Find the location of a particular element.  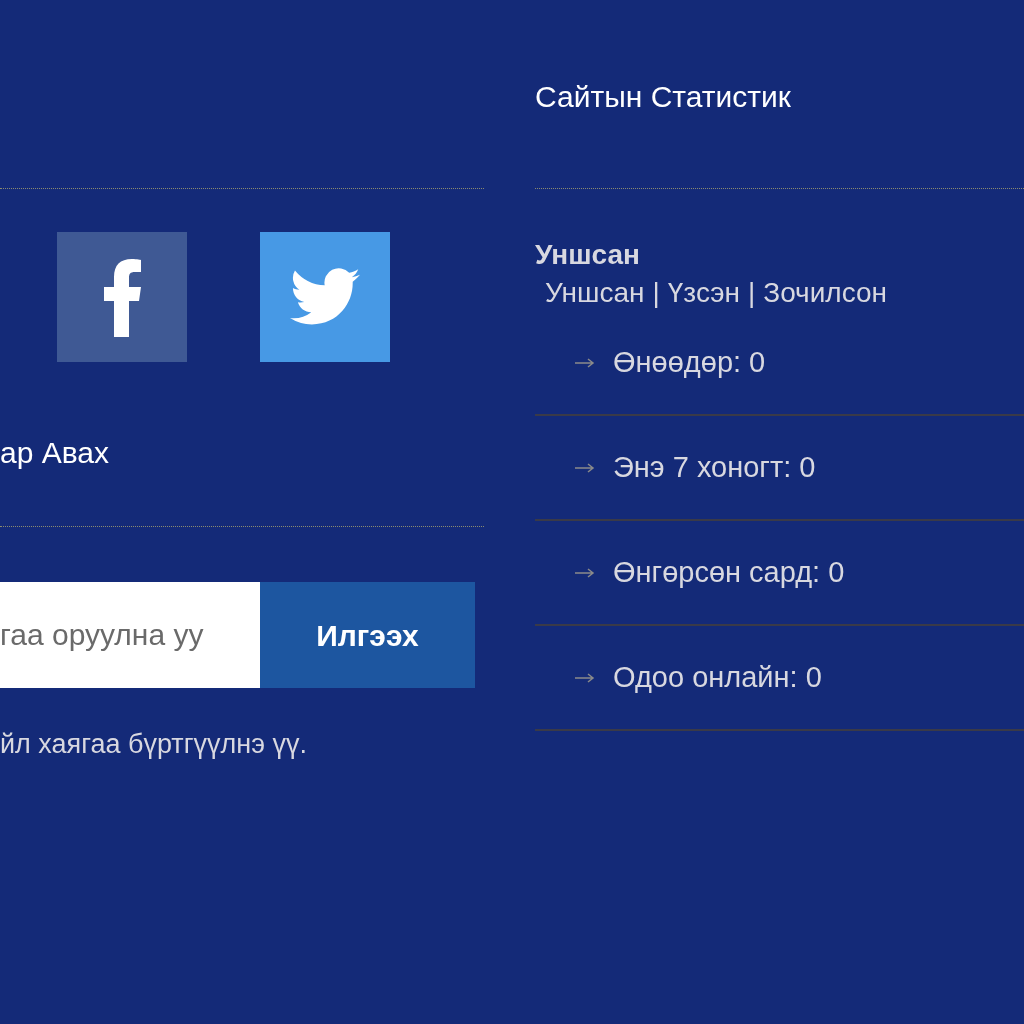

subscribe-note: йл хаягаа бүртгүүлнэ үү. is located at coordinates (154, 744).